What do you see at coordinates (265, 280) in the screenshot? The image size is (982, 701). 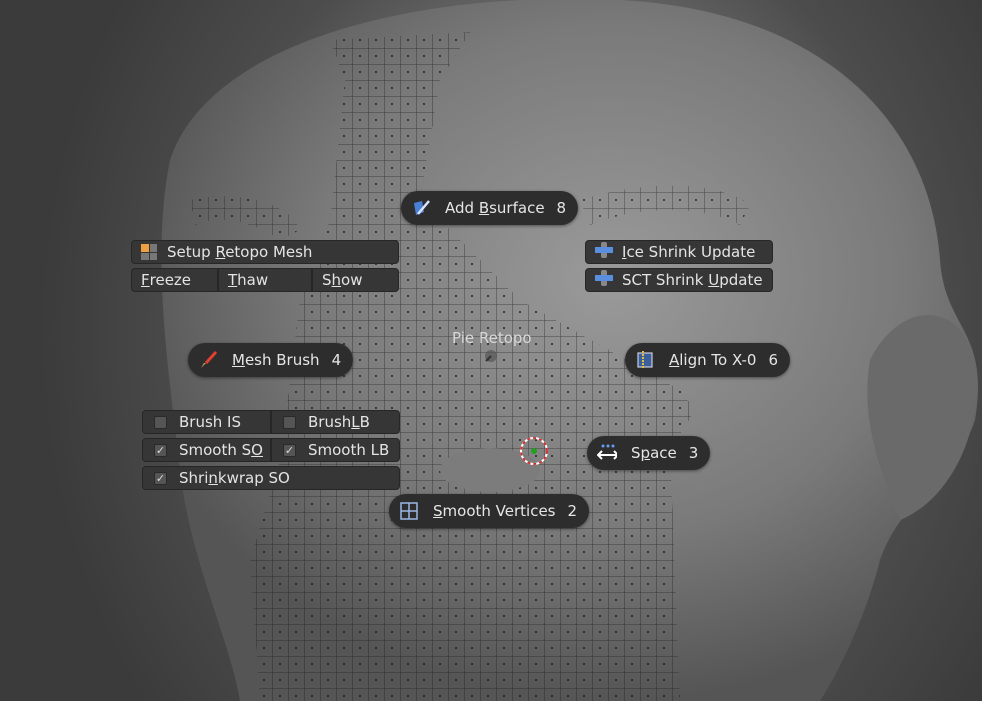 I see `thaw-button: Thaw` at bounding box center [265, 280].